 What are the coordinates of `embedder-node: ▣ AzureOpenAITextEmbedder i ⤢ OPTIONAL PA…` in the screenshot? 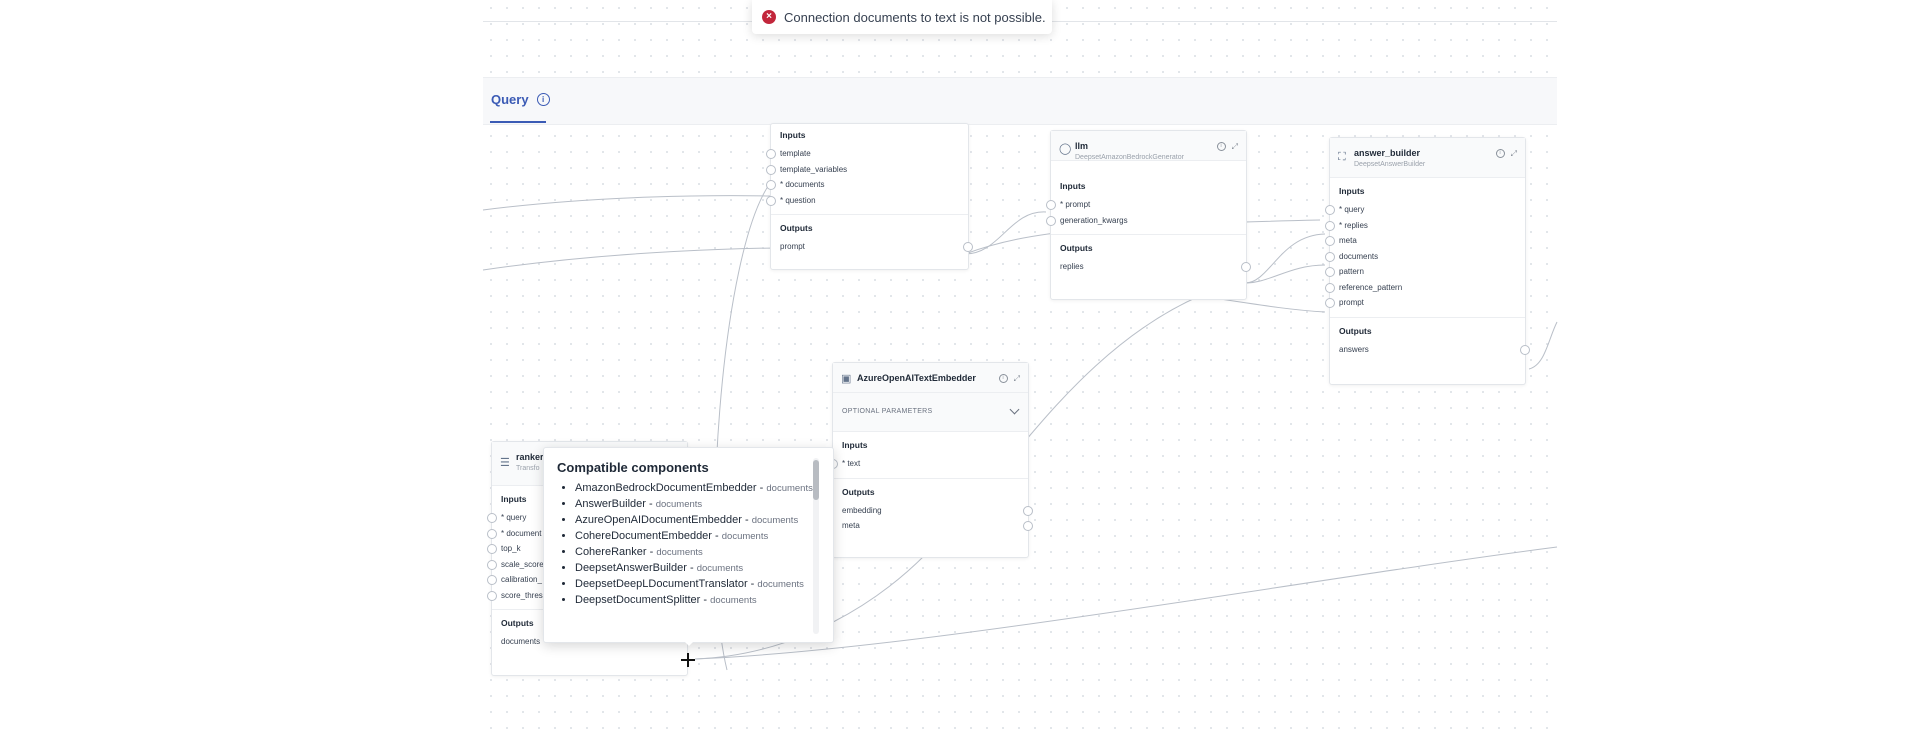 It's located at (930, 460).